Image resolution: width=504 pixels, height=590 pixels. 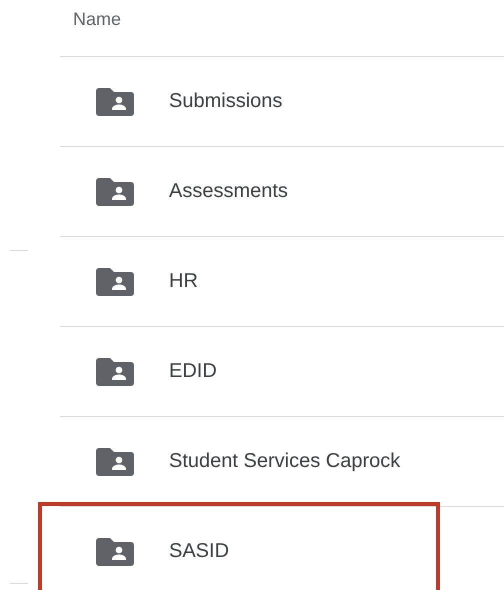 What do you see at coordinates (228, 191) in the screenshot?
I see `folder-name: Assessments` at bounding box center [228, 191].